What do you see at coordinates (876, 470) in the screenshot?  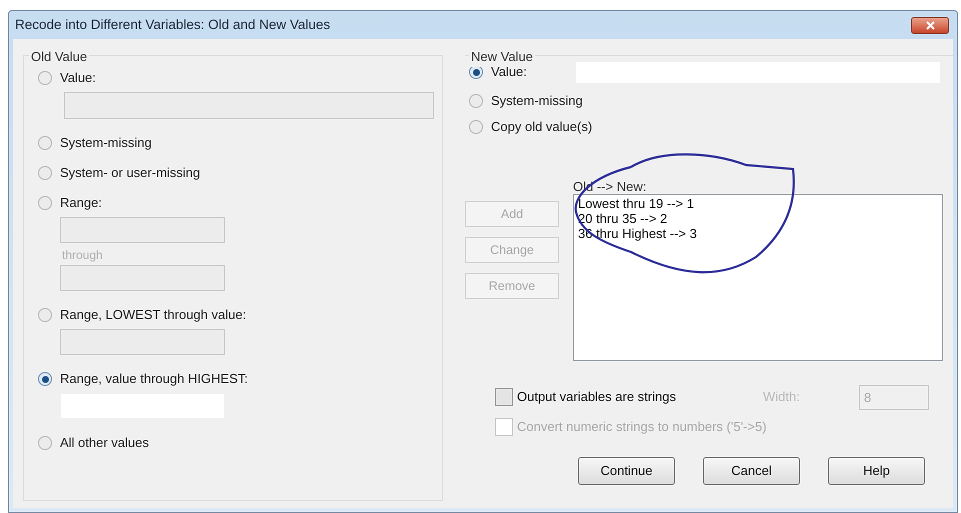 I see `dialog-button: Help` at bounding box center [876, 470].